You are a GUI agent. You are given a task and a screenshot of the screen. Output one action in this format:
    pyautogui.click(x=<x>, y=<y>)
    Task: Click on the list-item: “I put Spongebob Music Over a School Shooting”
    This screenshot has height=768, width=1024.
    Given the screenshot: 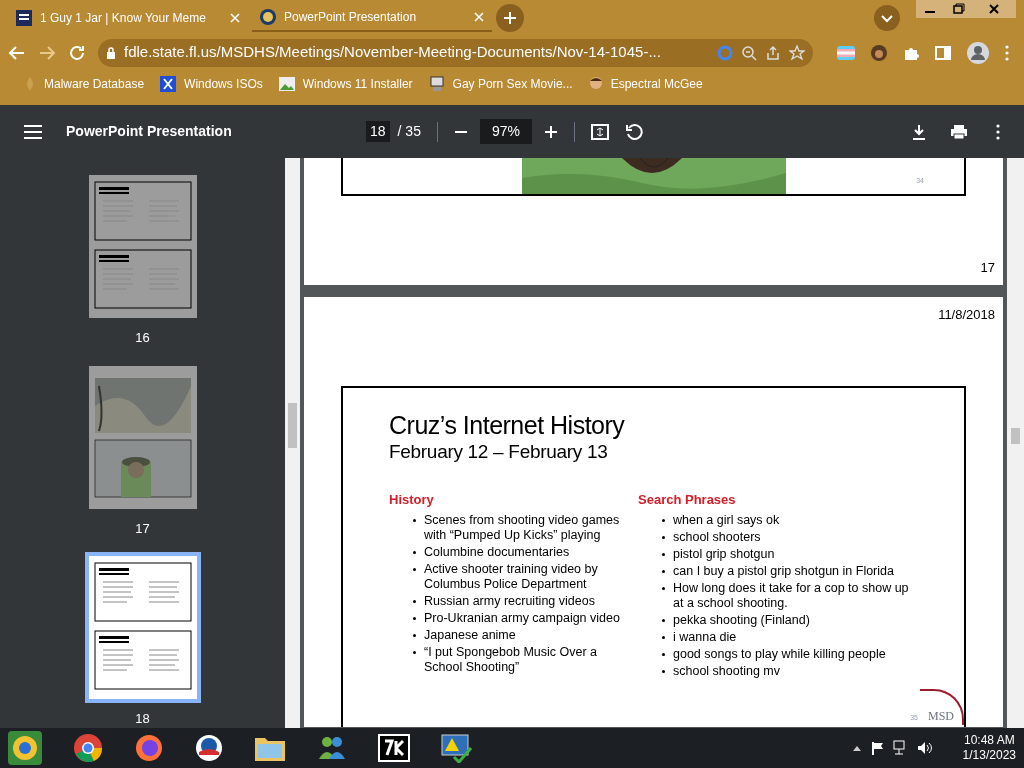 What is the action you would take?
    pyautogui.click(x=511, y=659)
    